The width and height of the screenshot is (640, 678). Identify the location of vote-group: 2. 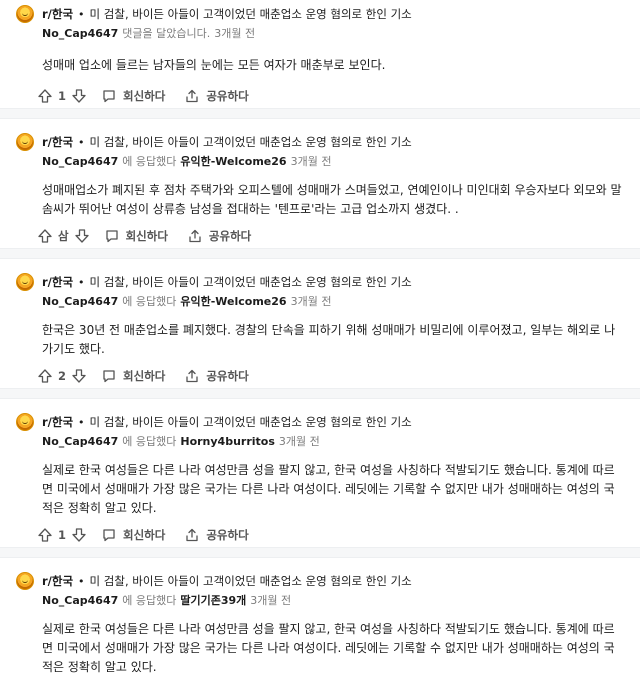
(62, 376).